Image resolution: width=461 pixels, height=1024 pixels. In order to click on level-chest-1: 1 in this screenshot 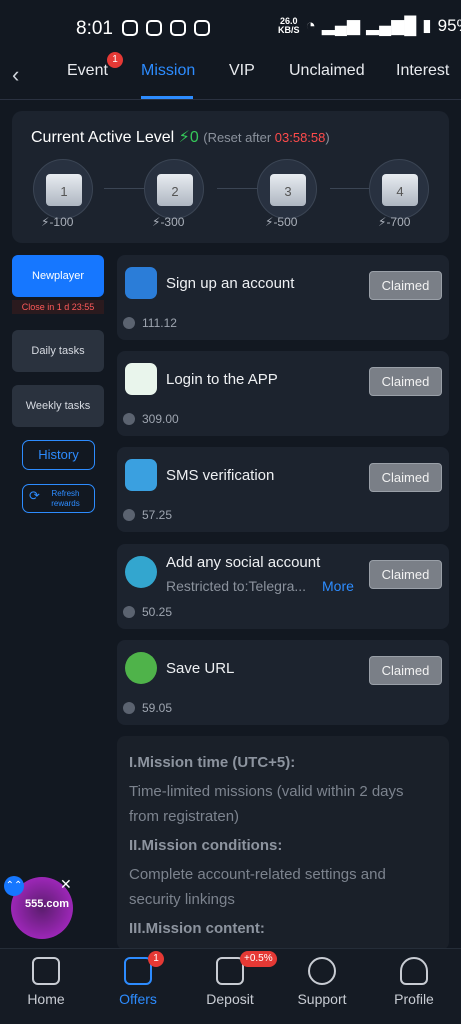, I will do `click(63, 189)`.